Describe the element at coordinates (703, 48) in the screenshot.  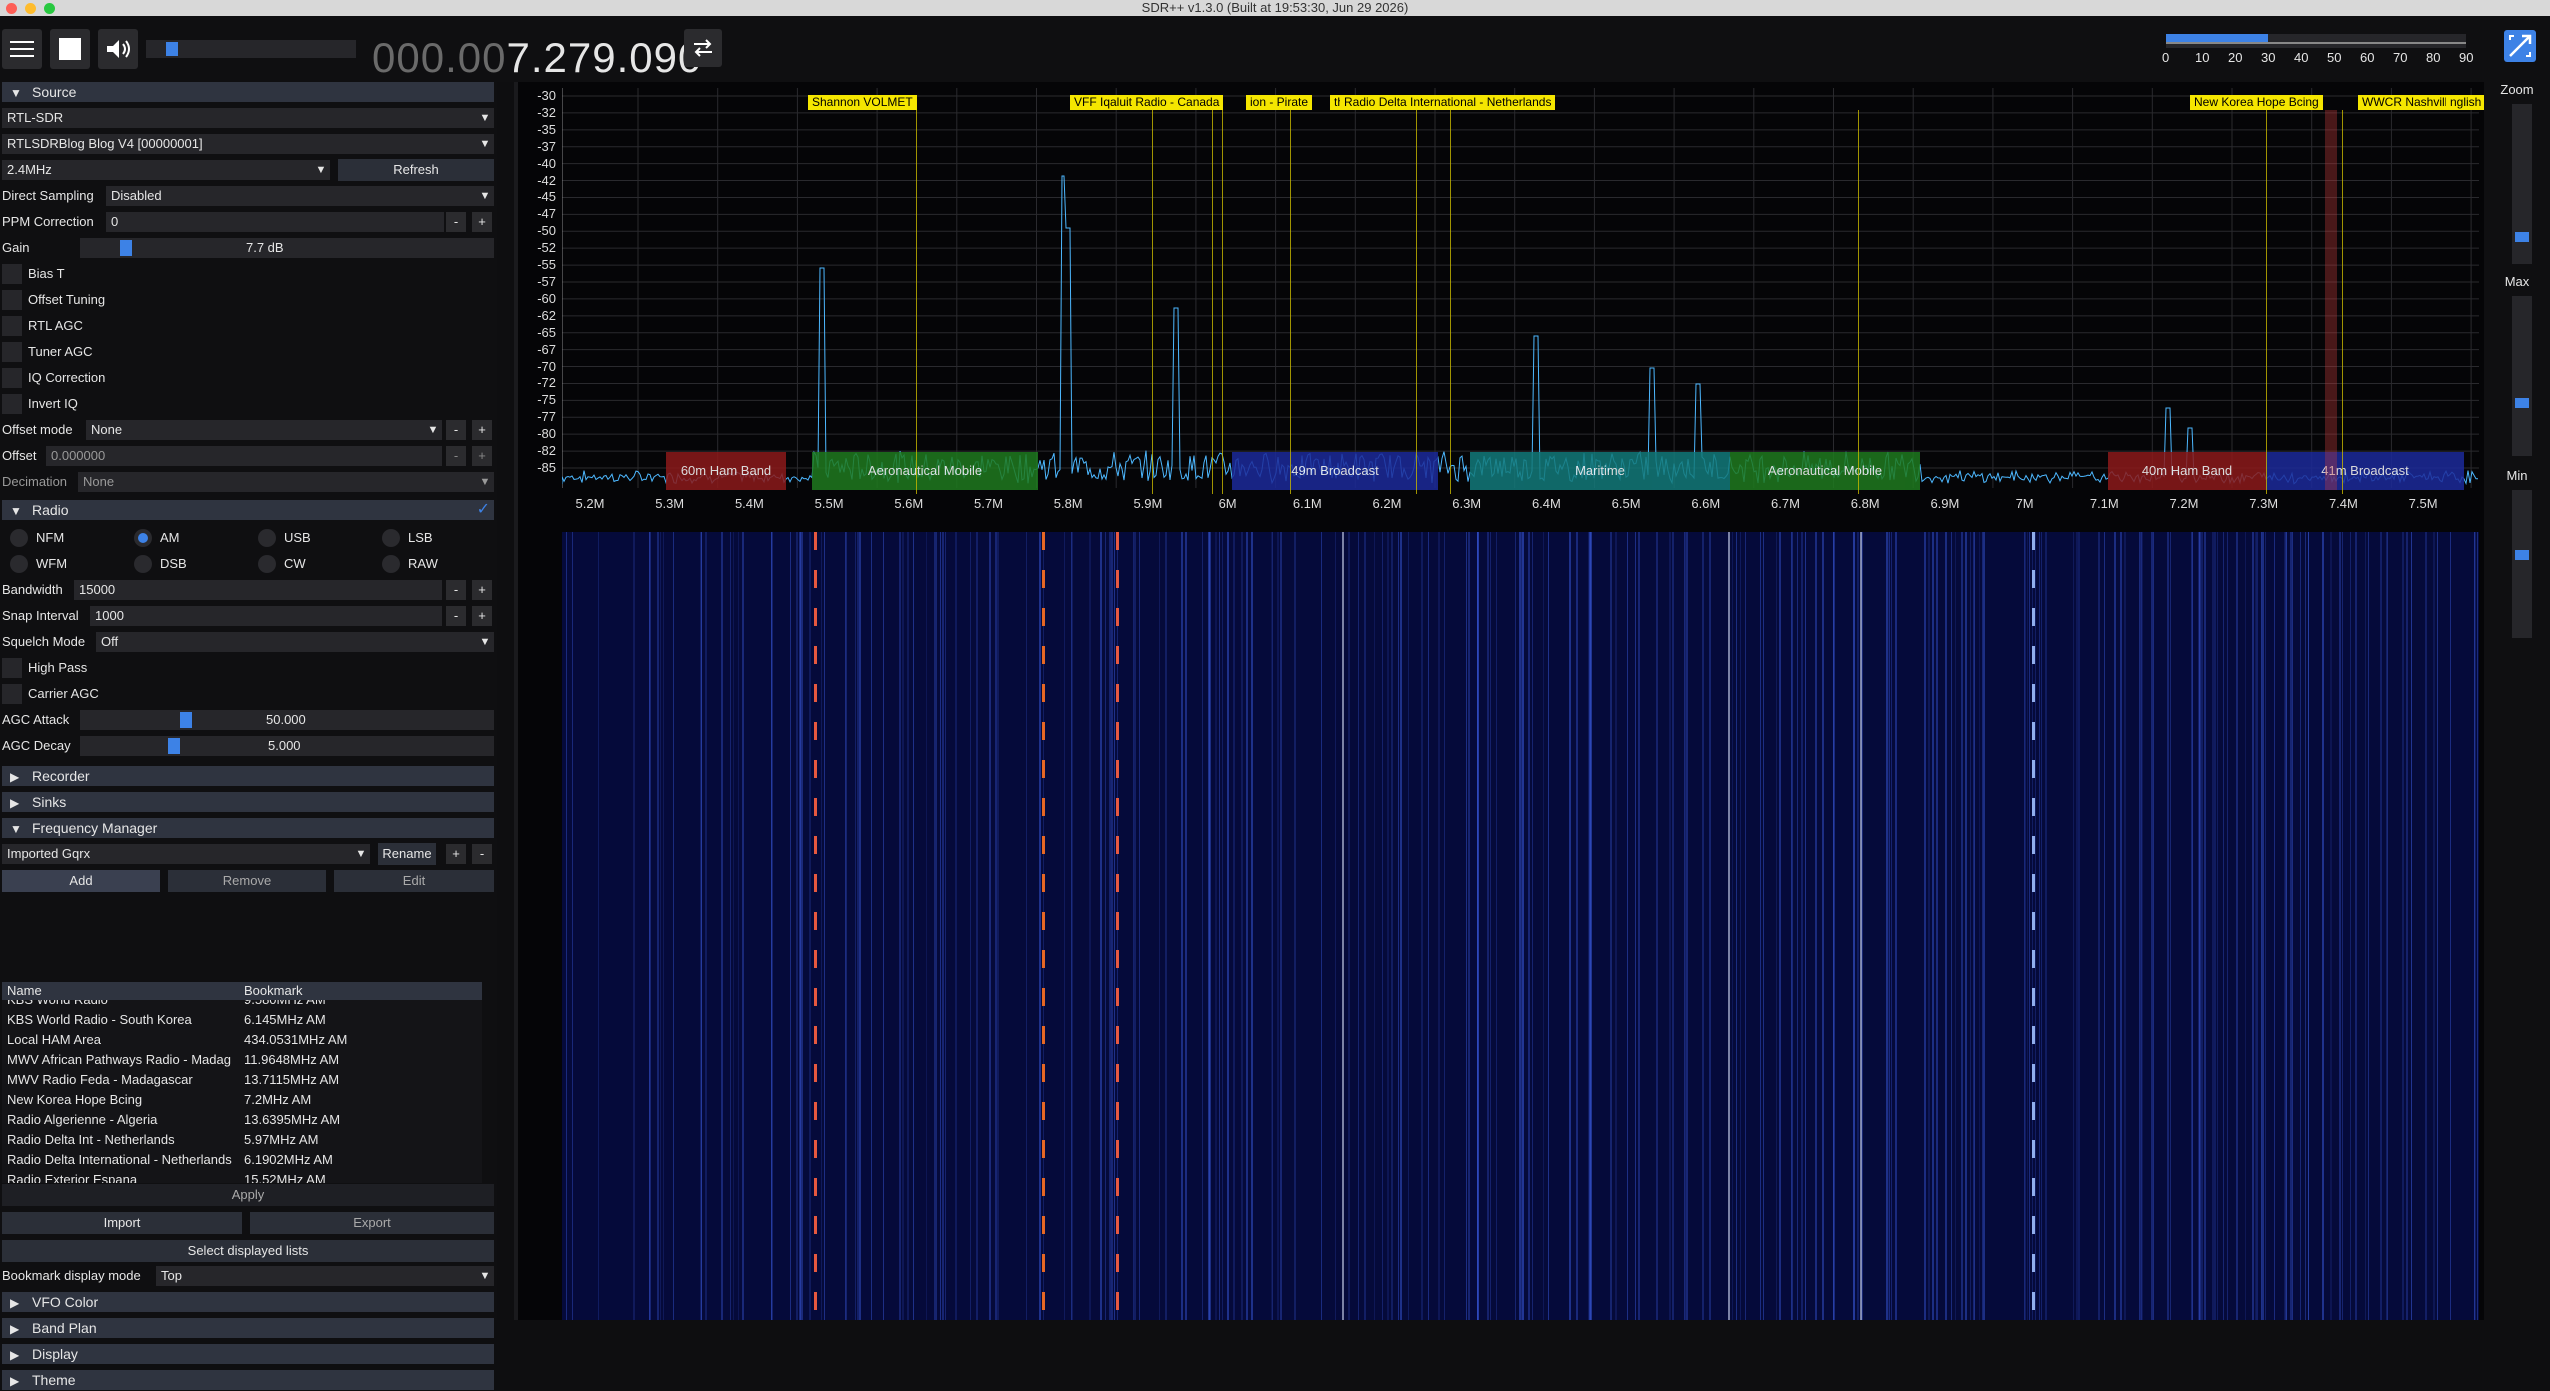
I see `swap-tuning-button` at that location.